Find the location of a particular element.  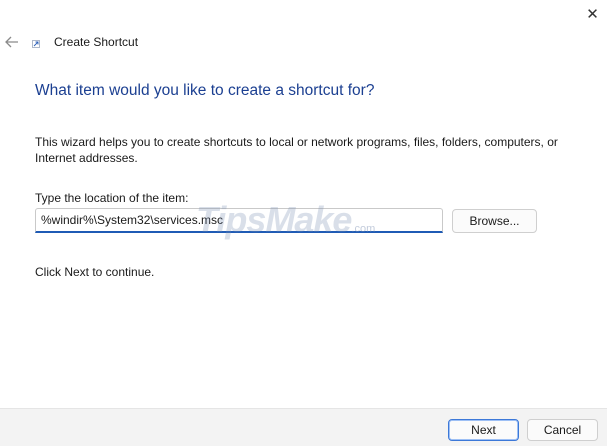

window-title: Create Shortcut is located at coordinates (96, 42).